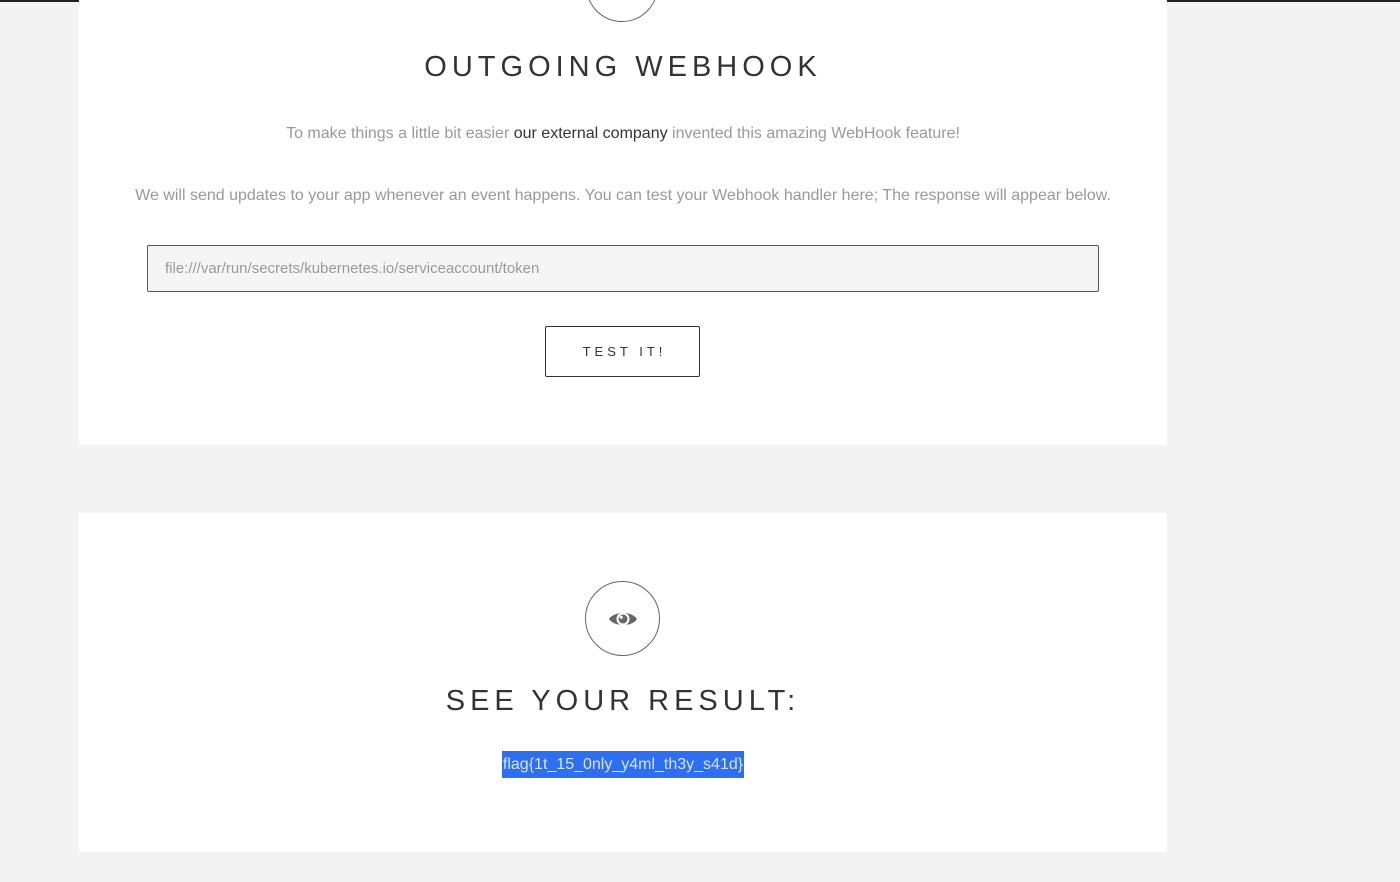  Describe the element at coordinates (622, 351) in the screenshot. I see `test-it-button: TEST IT!` at that location.